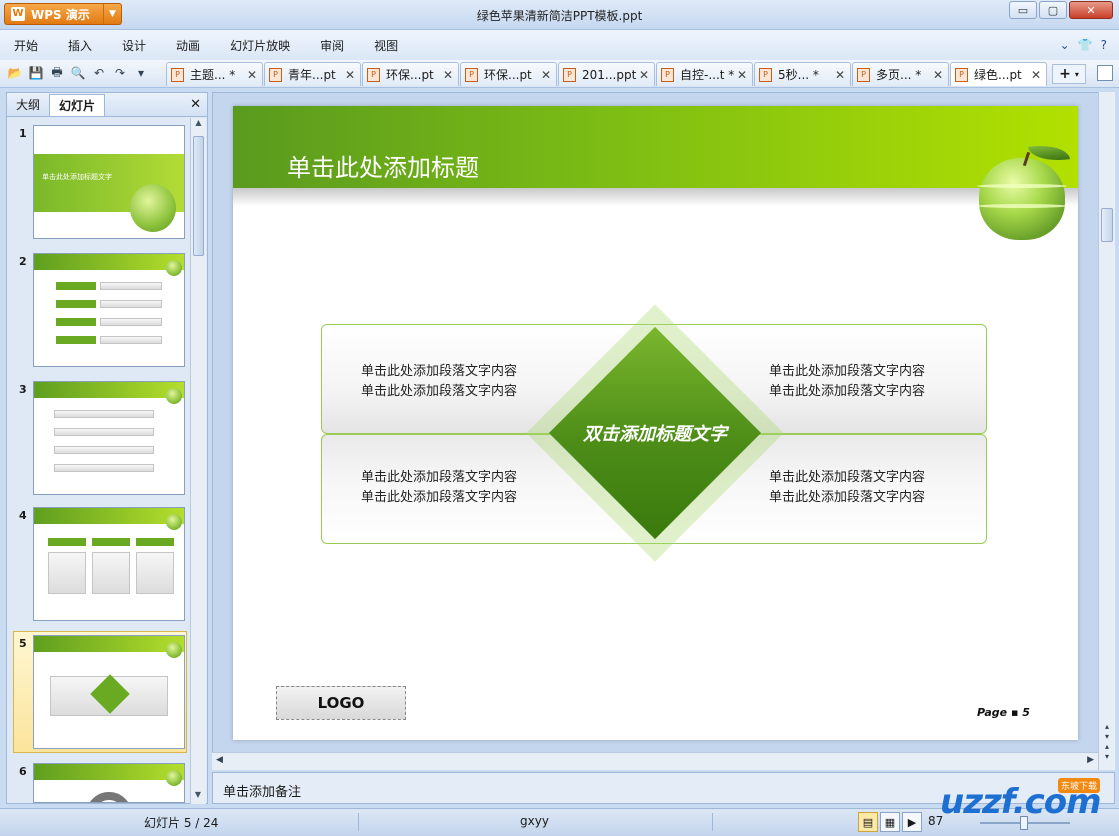  Describe the element at coordinates (559, 15) in the screenshot. I see `title-bar: W WPS 演示 ▼ 绿色苹果清新简洁PPT模板.ppt ▭ ▢ ✕` at that location.